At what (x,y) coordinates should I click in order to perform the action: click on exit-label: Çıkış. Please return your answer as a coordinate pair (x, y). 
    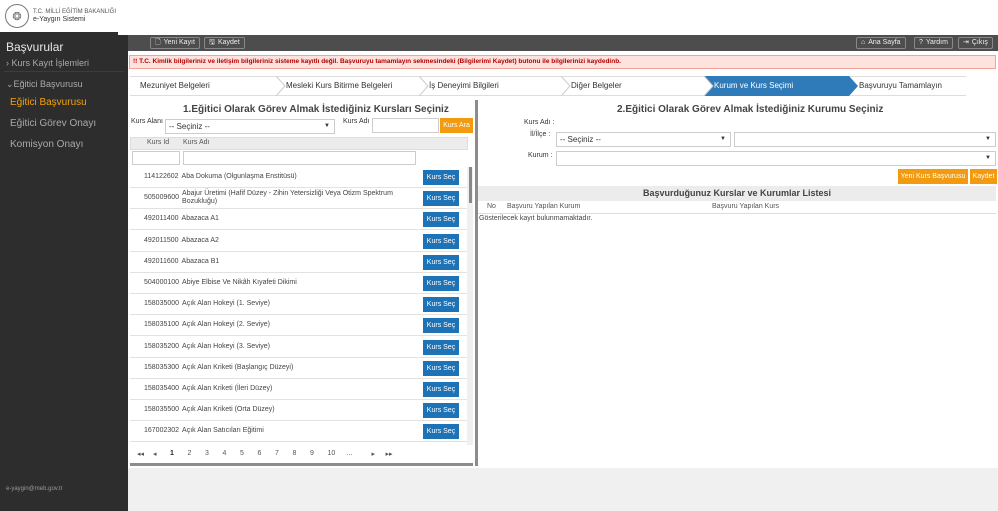
    Looking at the image, I should click on (979, 42).